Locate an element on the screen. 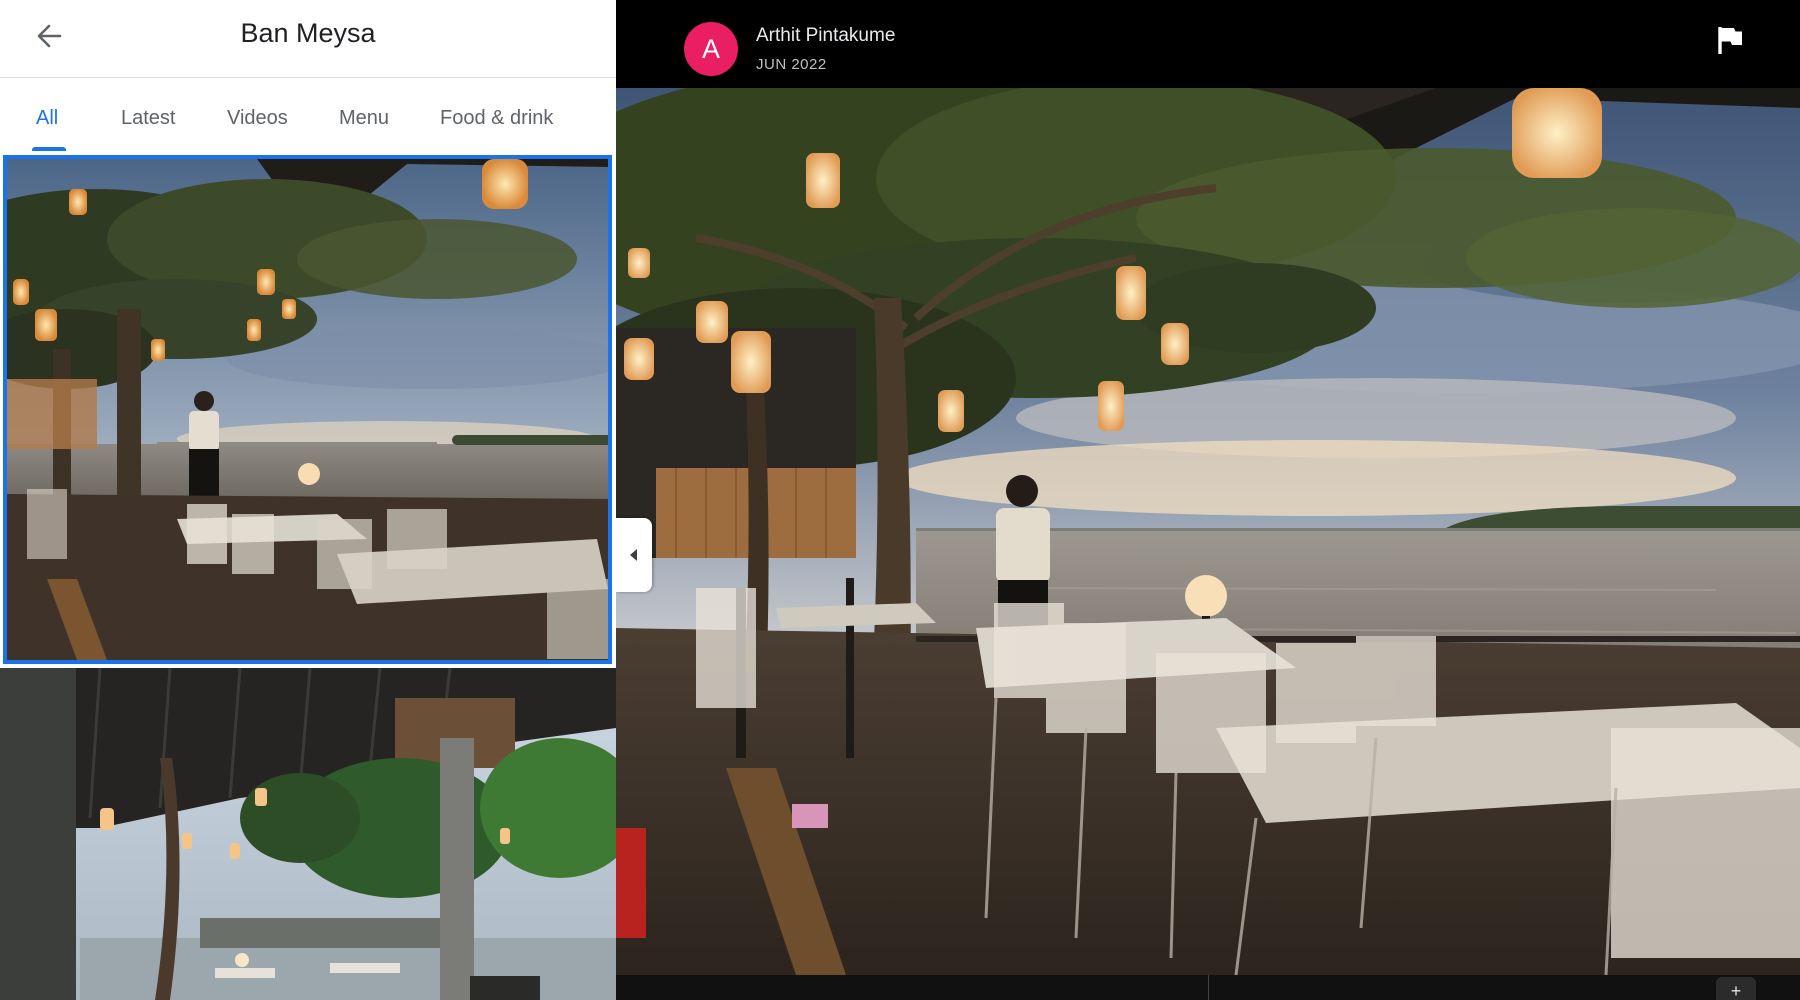 This screenshot has height=1000, width=1800. viewer-bottom-bar: + is located at coordinates (1208, 987).